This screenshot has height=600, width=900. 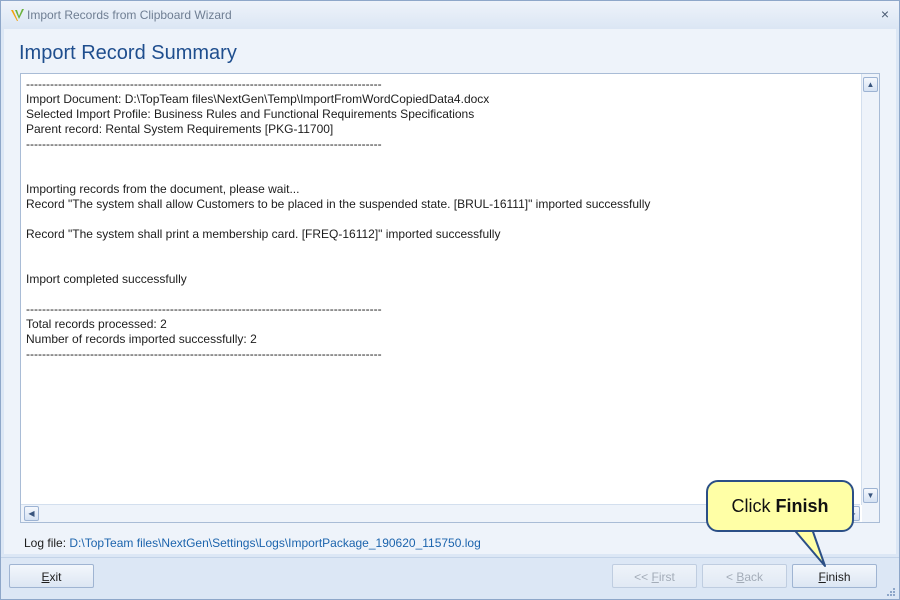 I want to click on app-icon, so click(x=17, y=15).